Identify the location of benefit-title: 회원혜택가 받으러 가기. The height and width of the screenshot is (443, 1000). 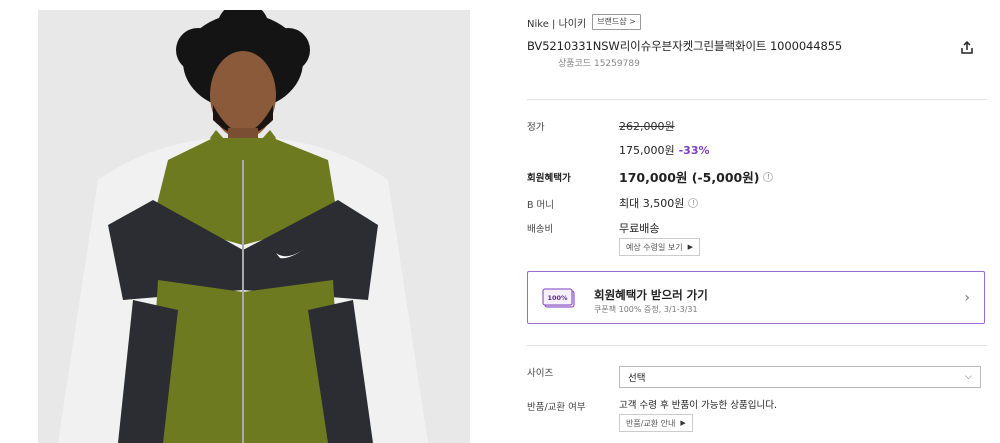
(651, 295).